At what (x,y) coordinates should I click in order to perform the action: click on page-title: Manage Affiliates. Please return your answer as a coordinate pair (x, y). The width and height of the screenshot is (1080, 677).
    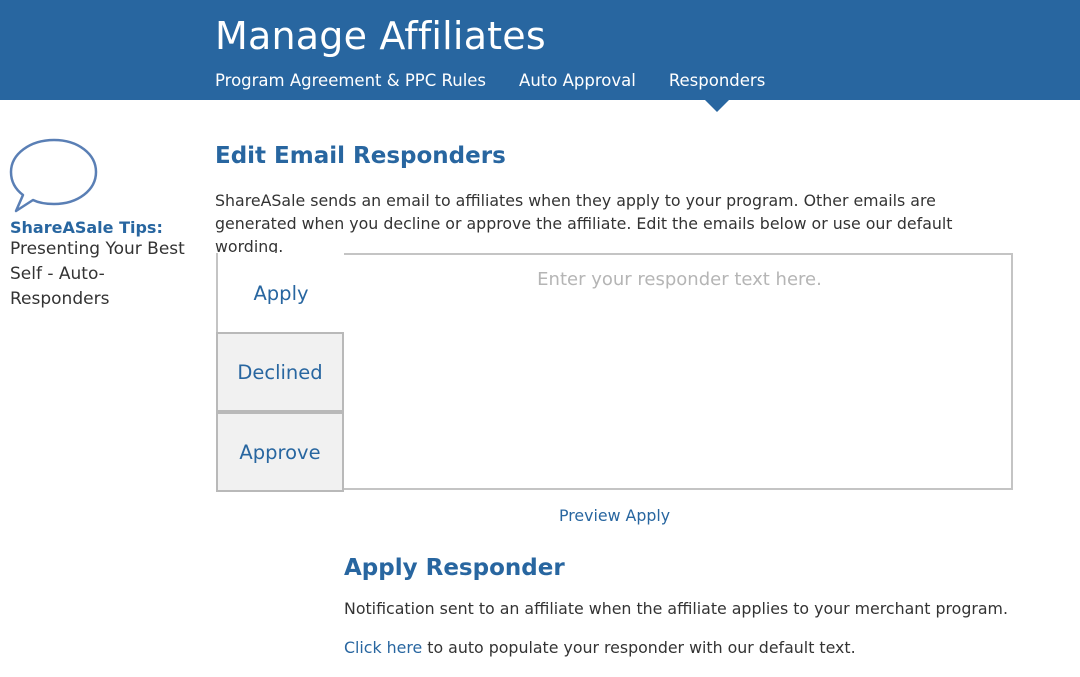
    Looking at the image, I should click on (380, 36).